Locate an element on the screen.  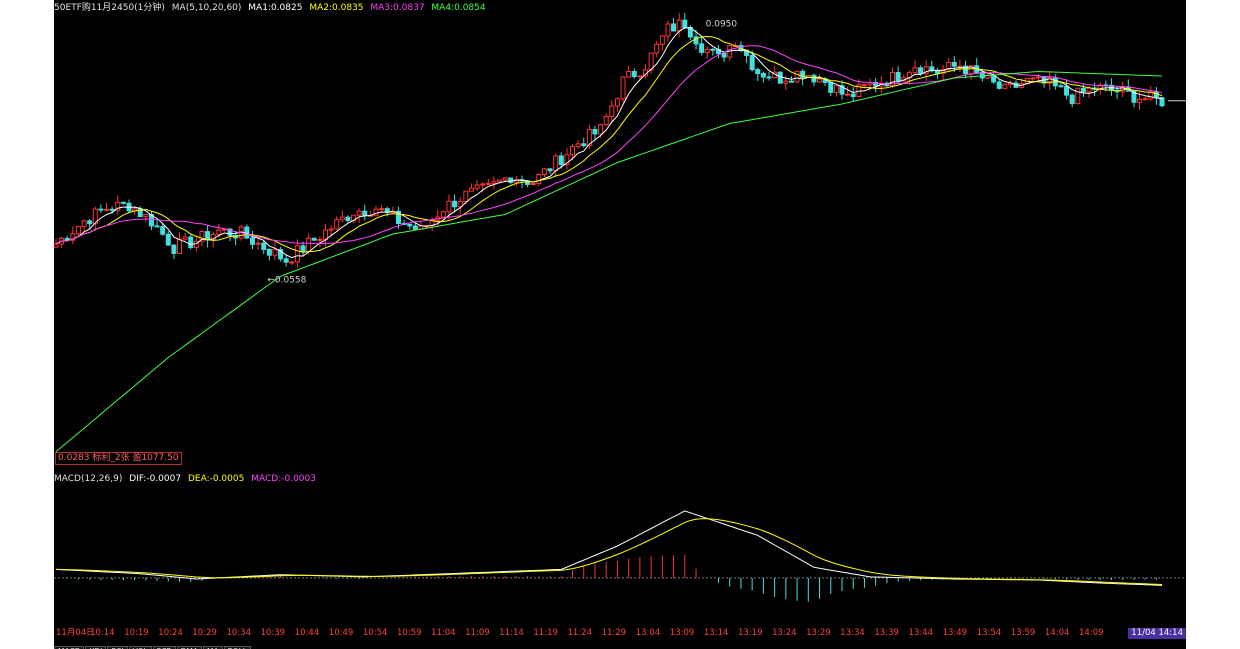
time-tick: 11:14 is located at coordinates (511, 633).